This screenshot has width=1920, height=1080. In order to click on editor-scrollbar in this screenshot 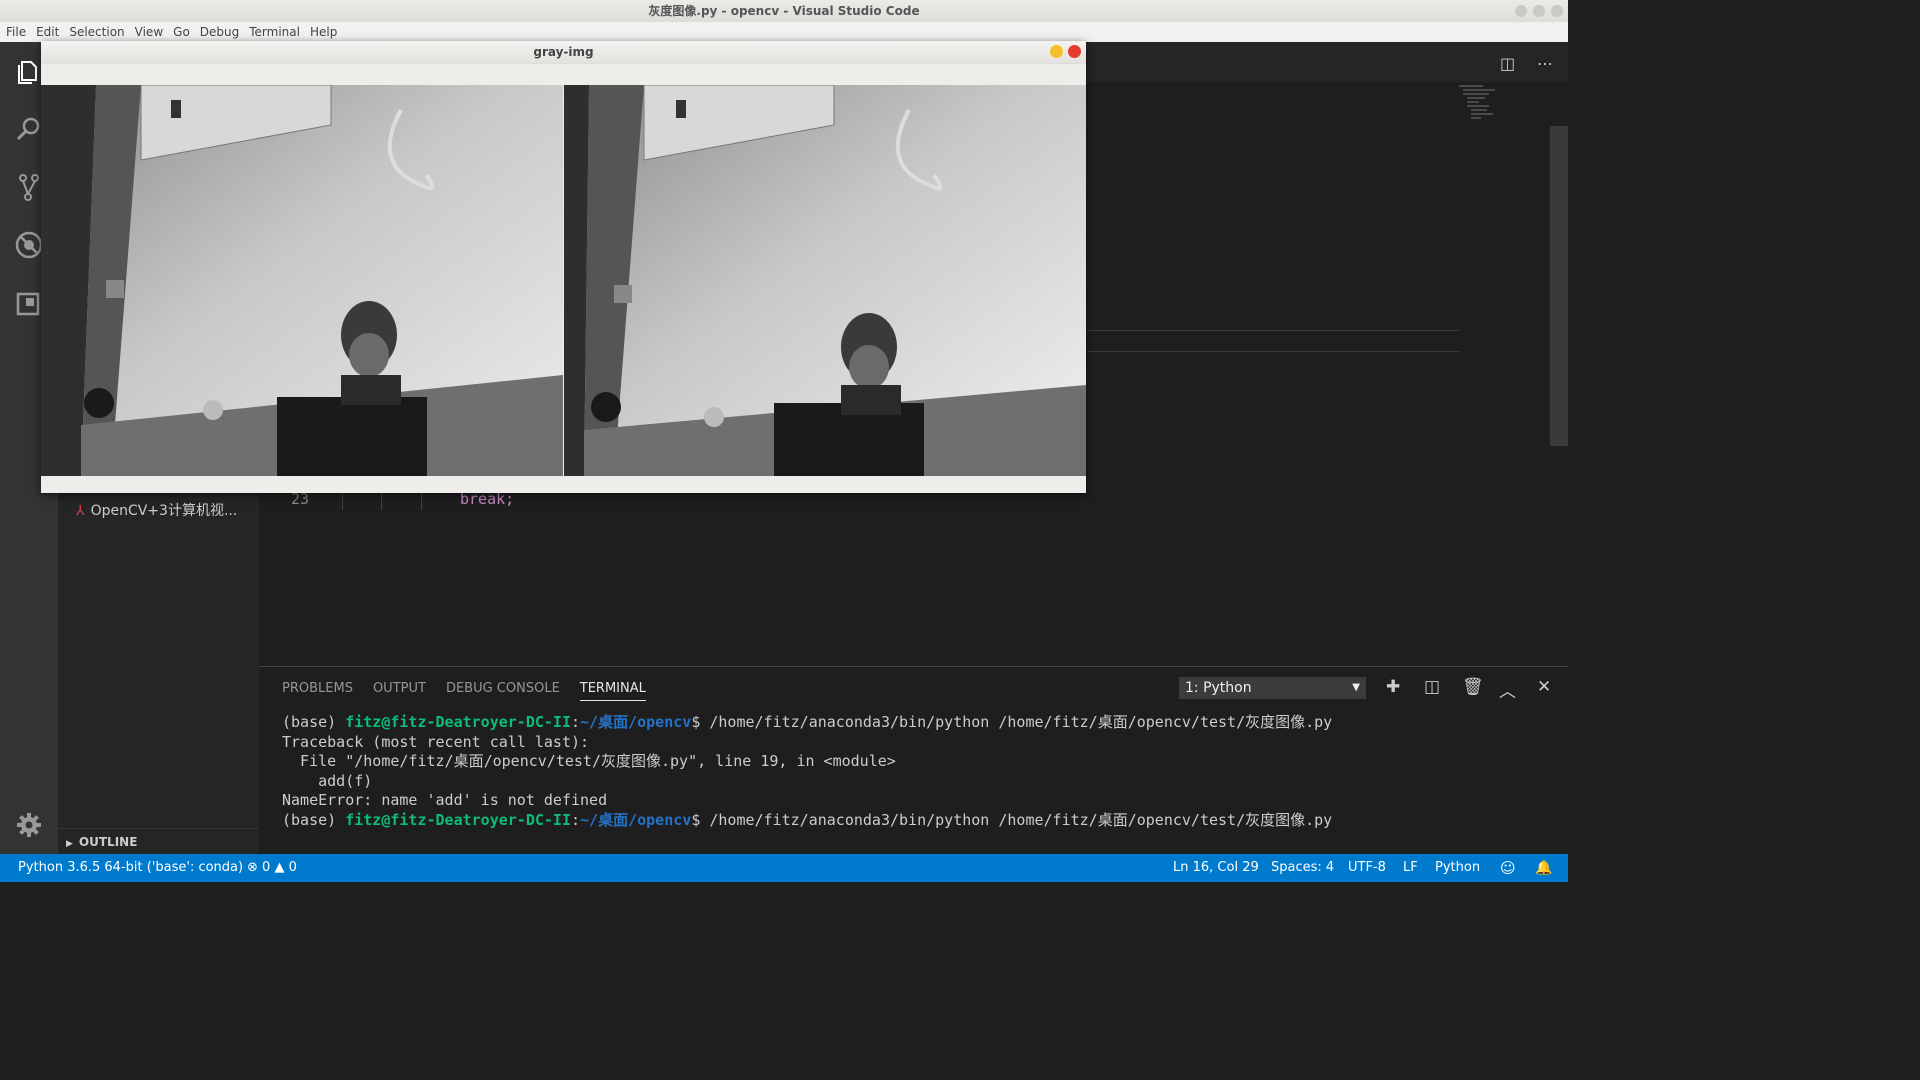, I will do `click(1559, 286)`.